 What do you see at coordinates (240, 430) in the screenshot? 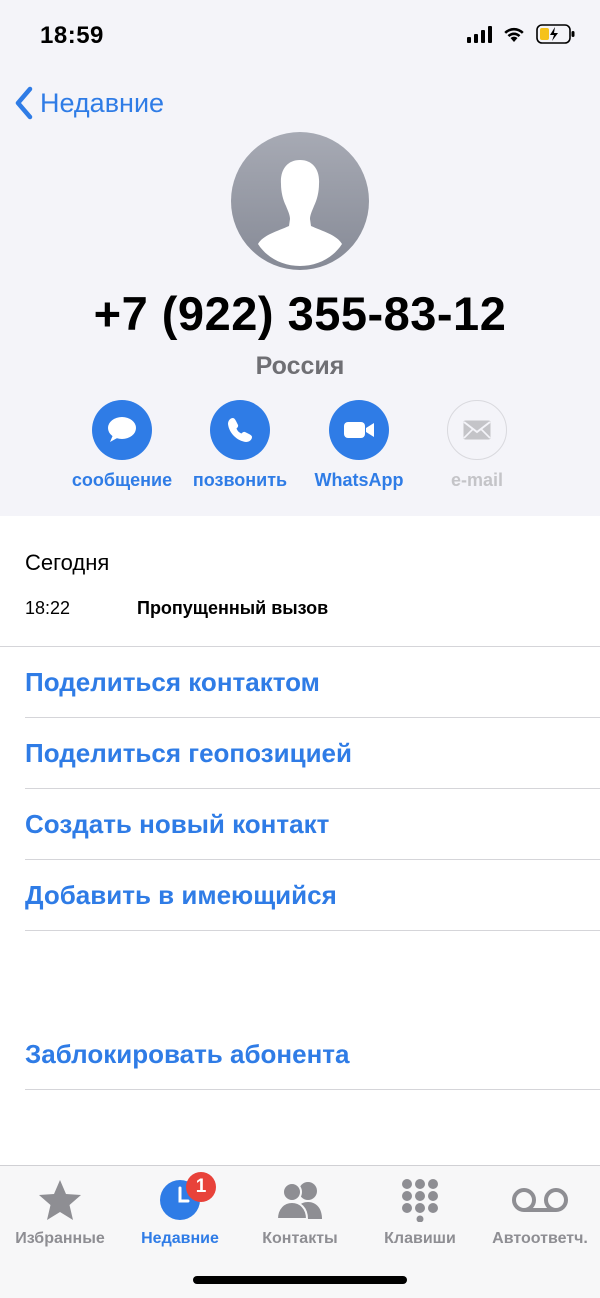
I see `phone-icon` at bounding box center [240, 430].